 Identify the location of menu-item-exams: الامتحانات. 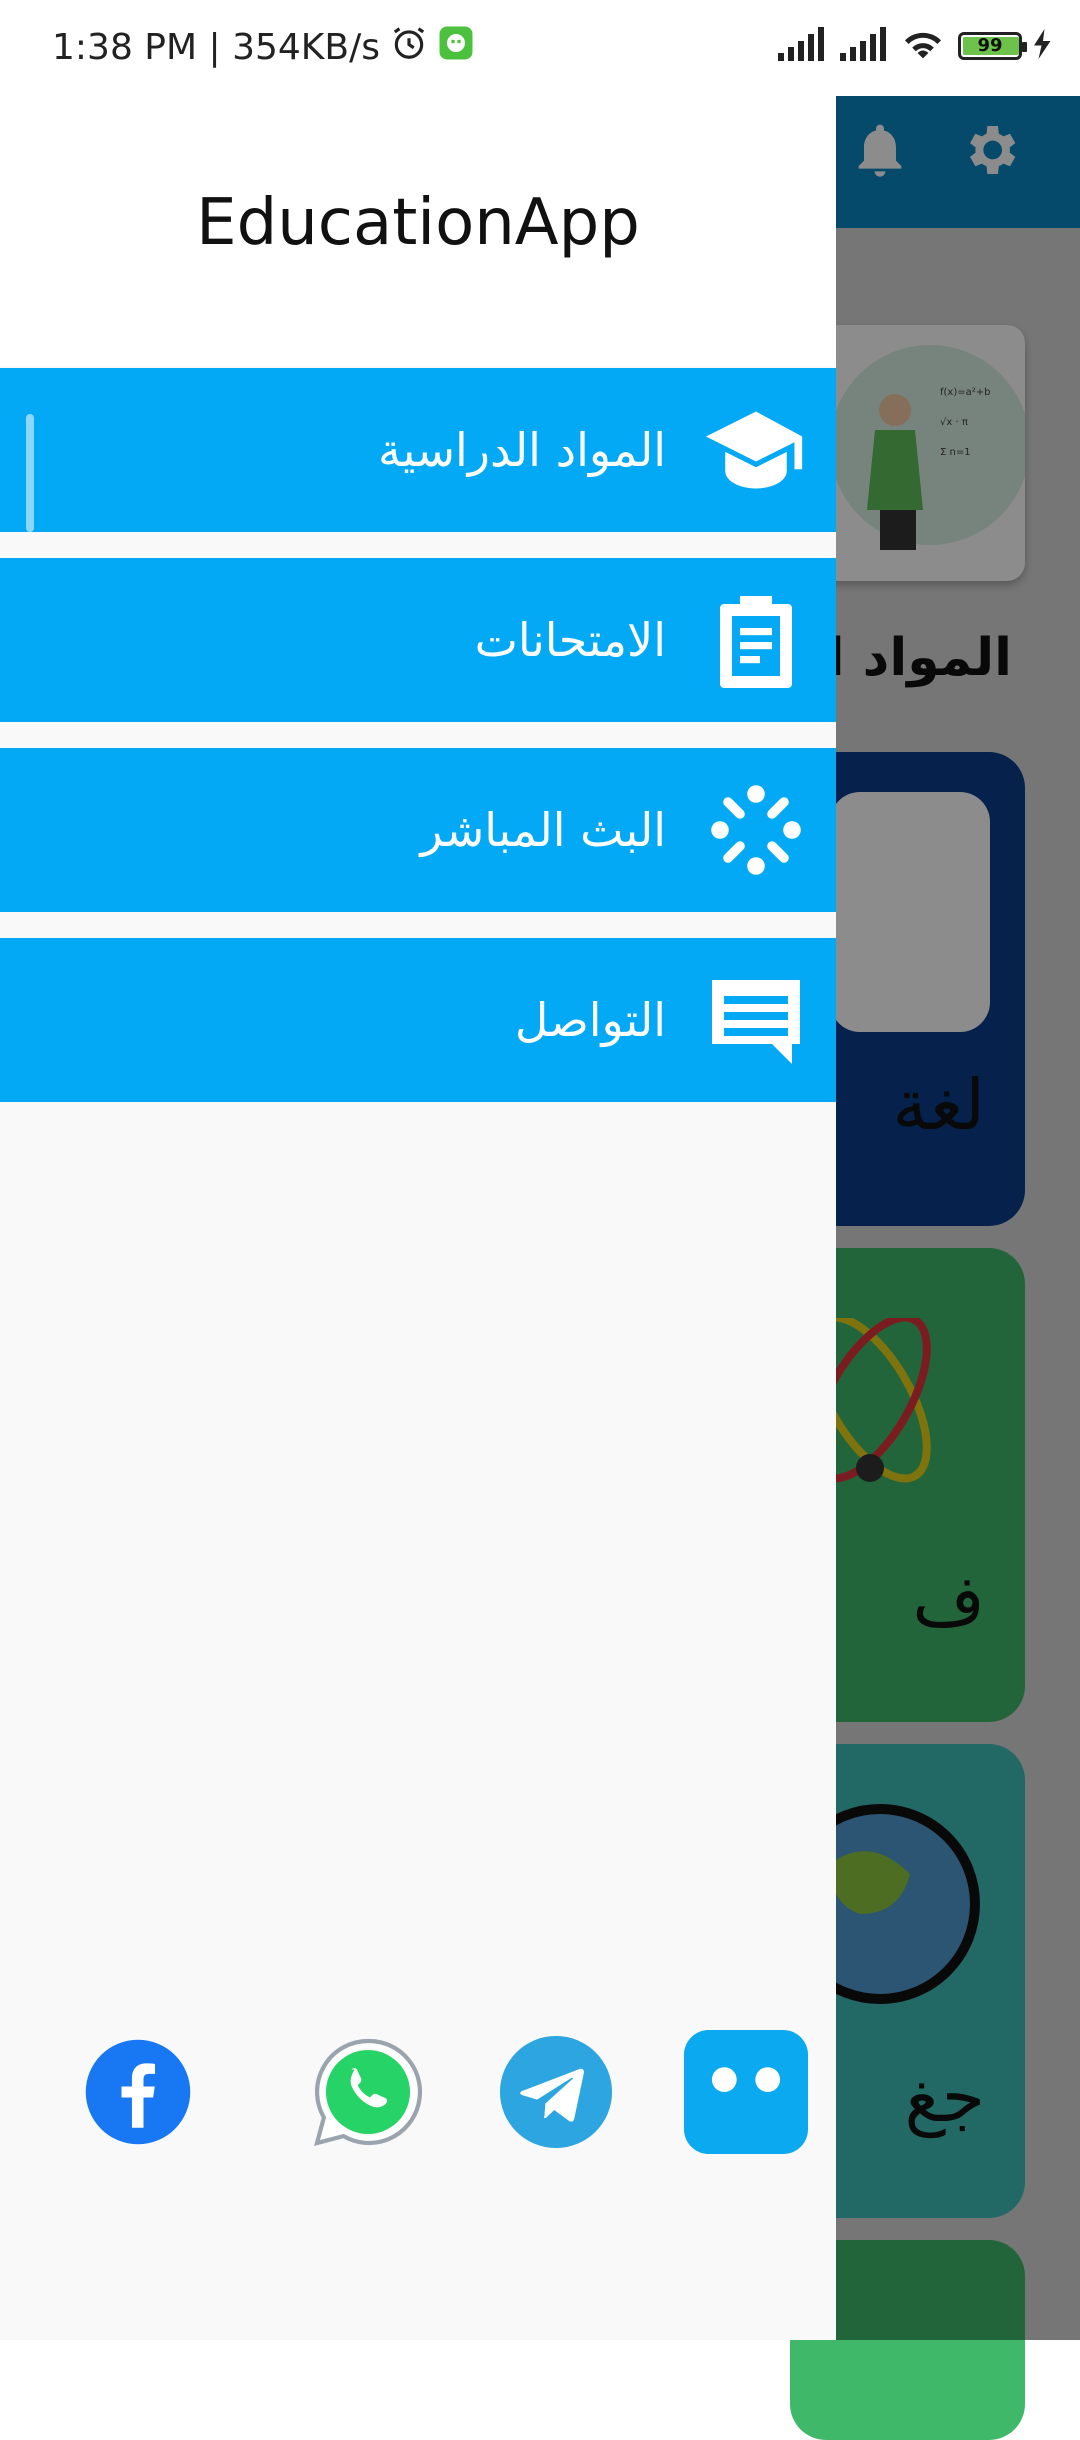
(418, 640).